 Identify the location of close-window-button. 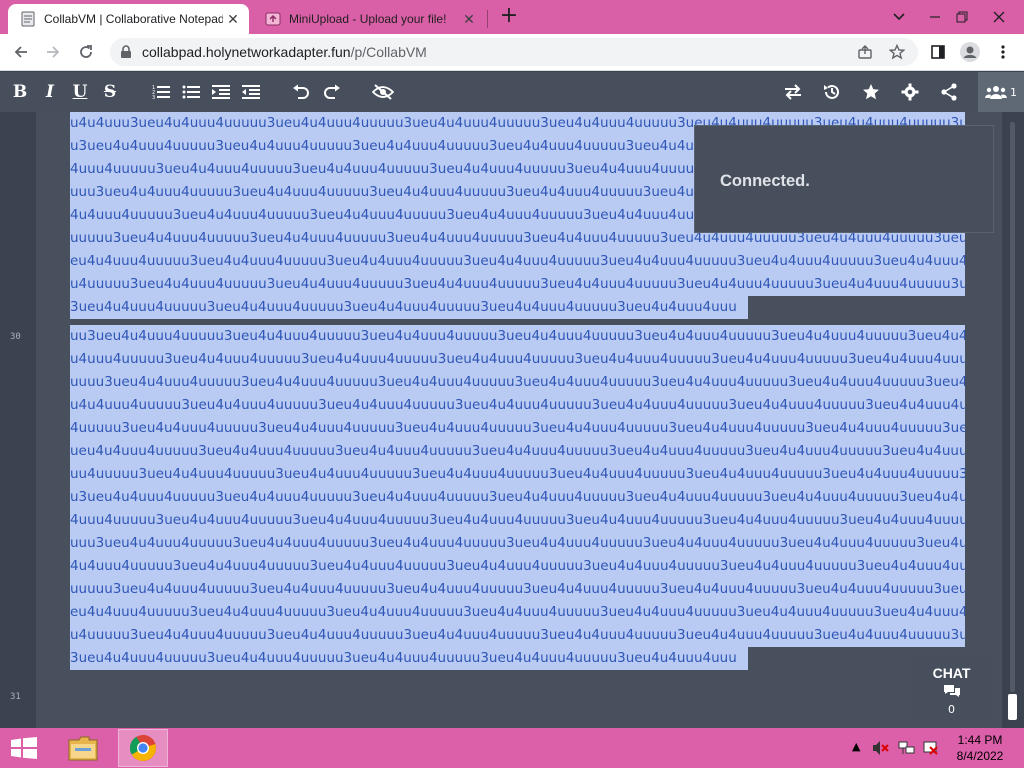
(999, 17).